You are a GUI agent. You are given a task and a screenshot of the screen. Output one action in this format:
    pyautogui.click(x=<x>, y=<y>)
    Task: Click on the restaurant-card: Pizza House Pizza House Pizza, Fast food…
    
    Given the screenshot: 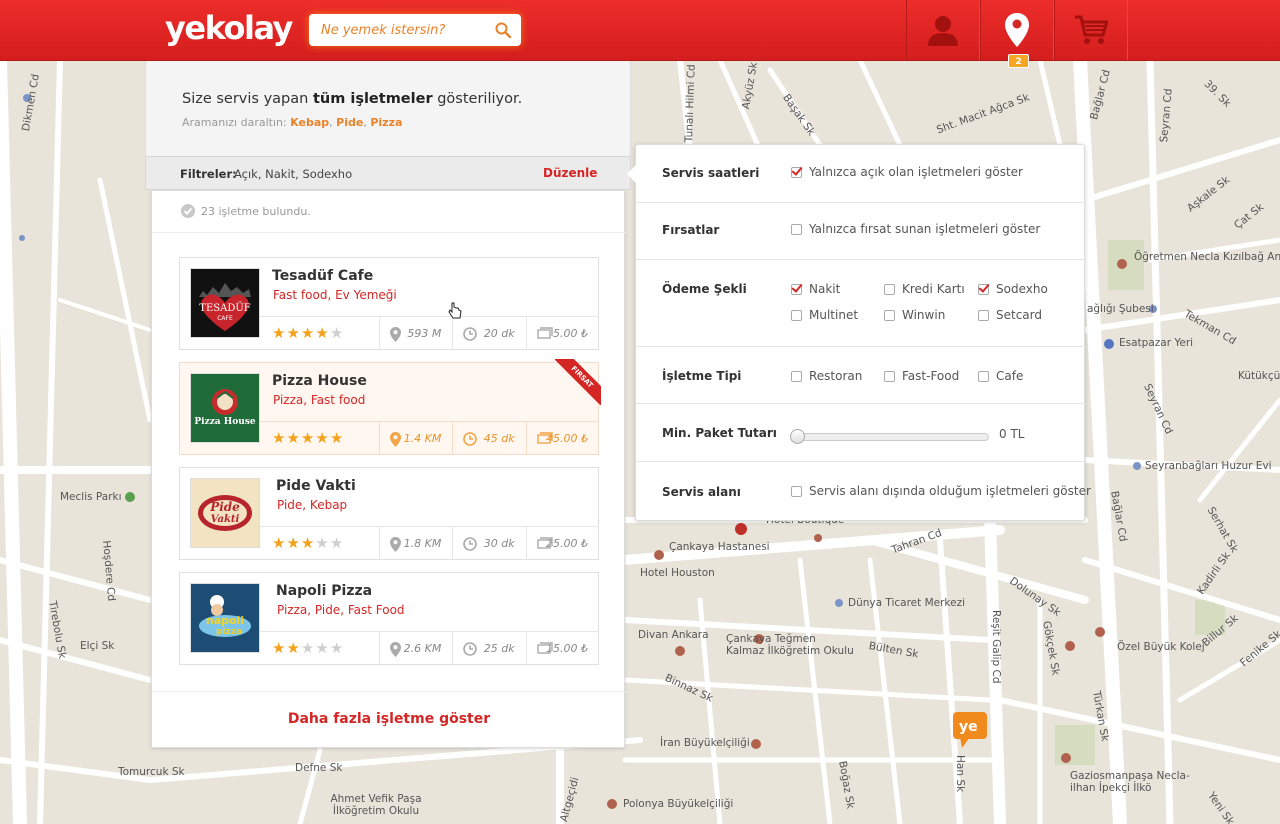 What is the action you would take?
    pyautogui.click(x=390, y=407)
    